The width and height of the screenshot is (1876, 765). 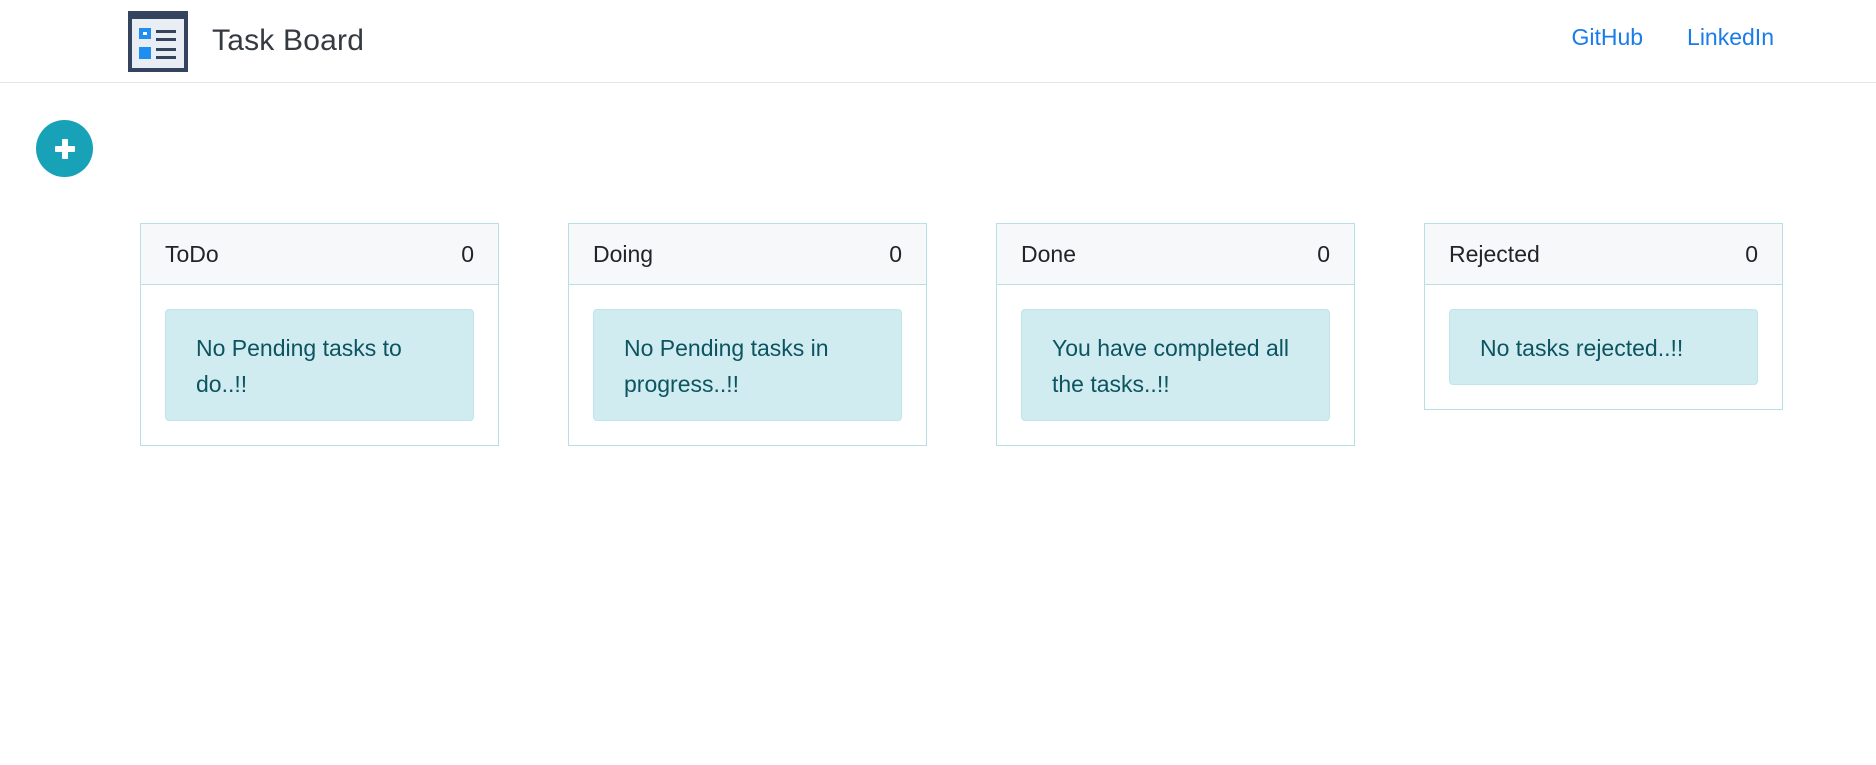 I want to click on empty-state-message: No Pending tasks in progress..!!, so click(x=747, y=365).